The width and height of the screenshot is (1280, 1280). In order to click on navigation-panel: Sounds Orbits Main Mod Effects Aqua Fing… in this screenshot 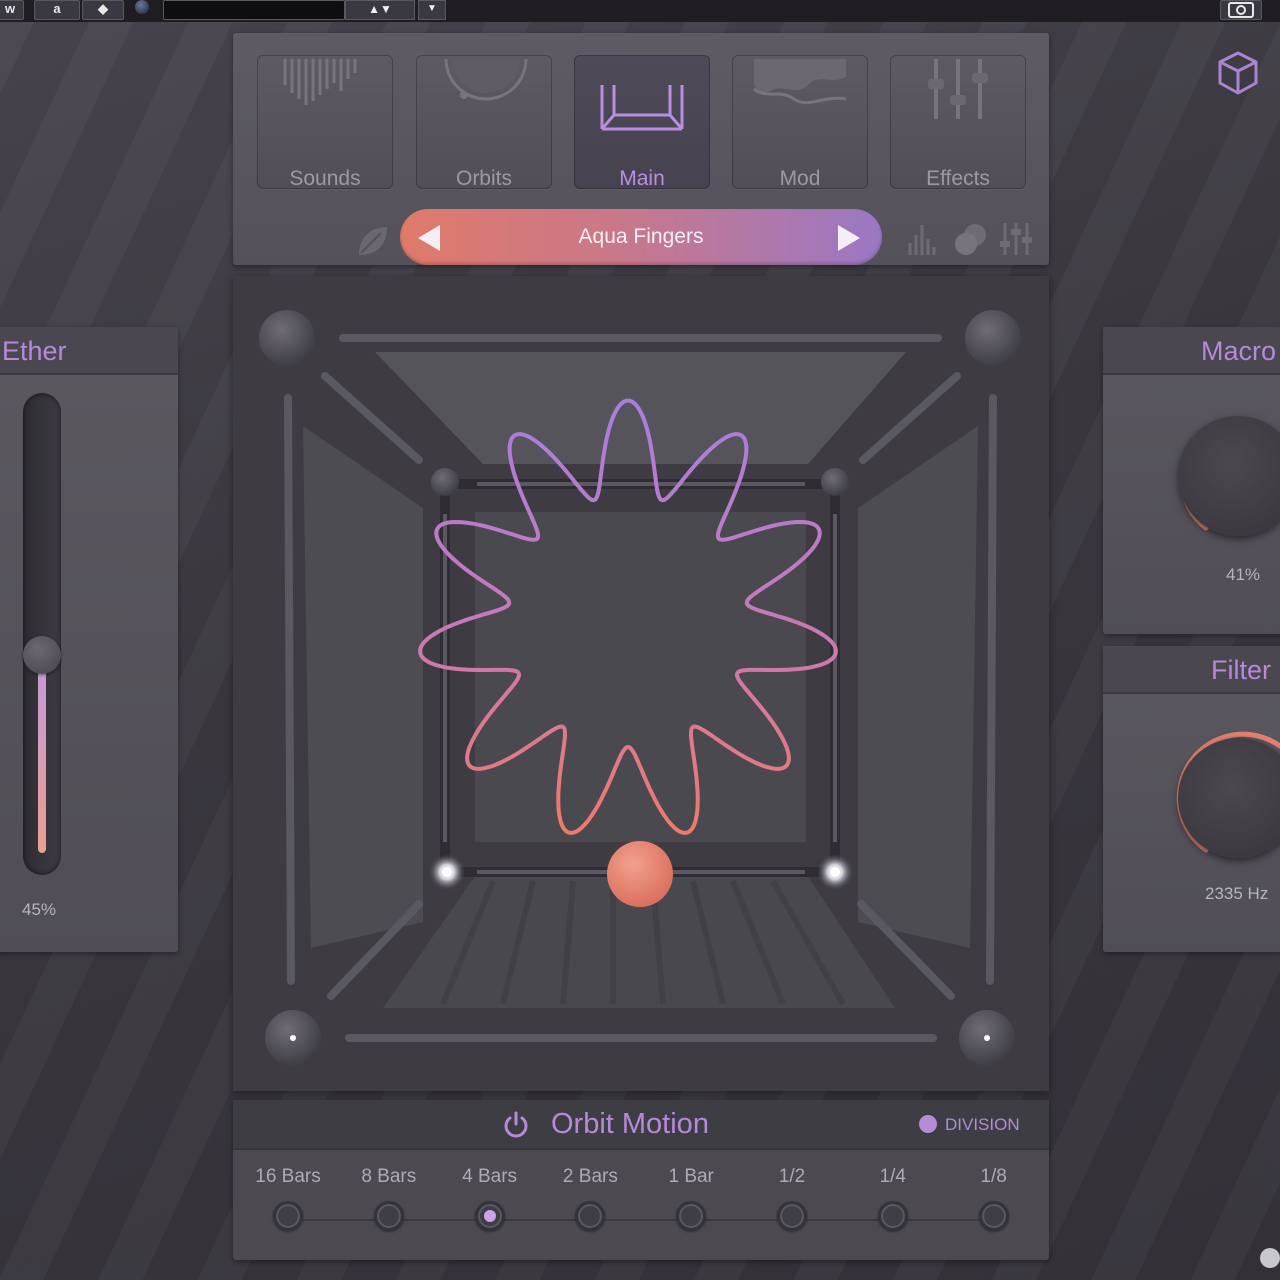, I will do `click(641, 149)`.